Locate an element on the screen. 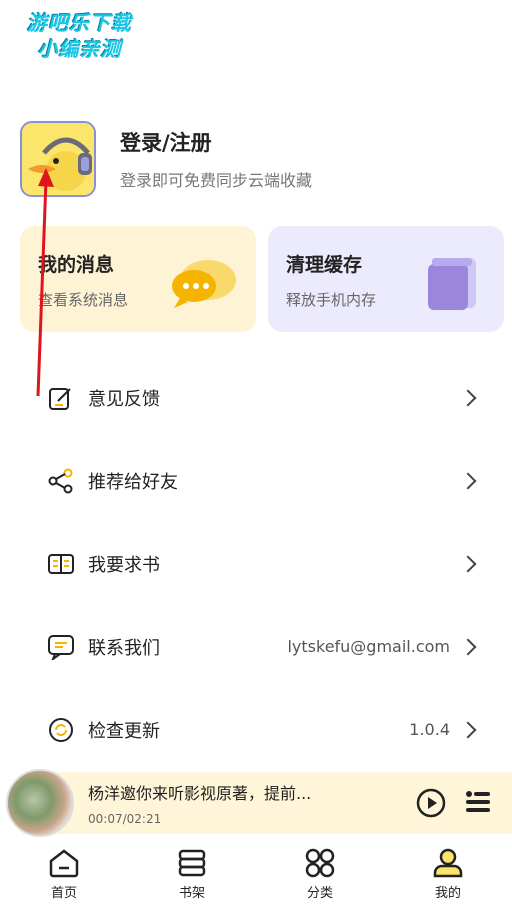 Image resolution: width=512 pixels, height=907 pixels. menu-label-request-book: 我要求书 is located at coordinates (124, 565).